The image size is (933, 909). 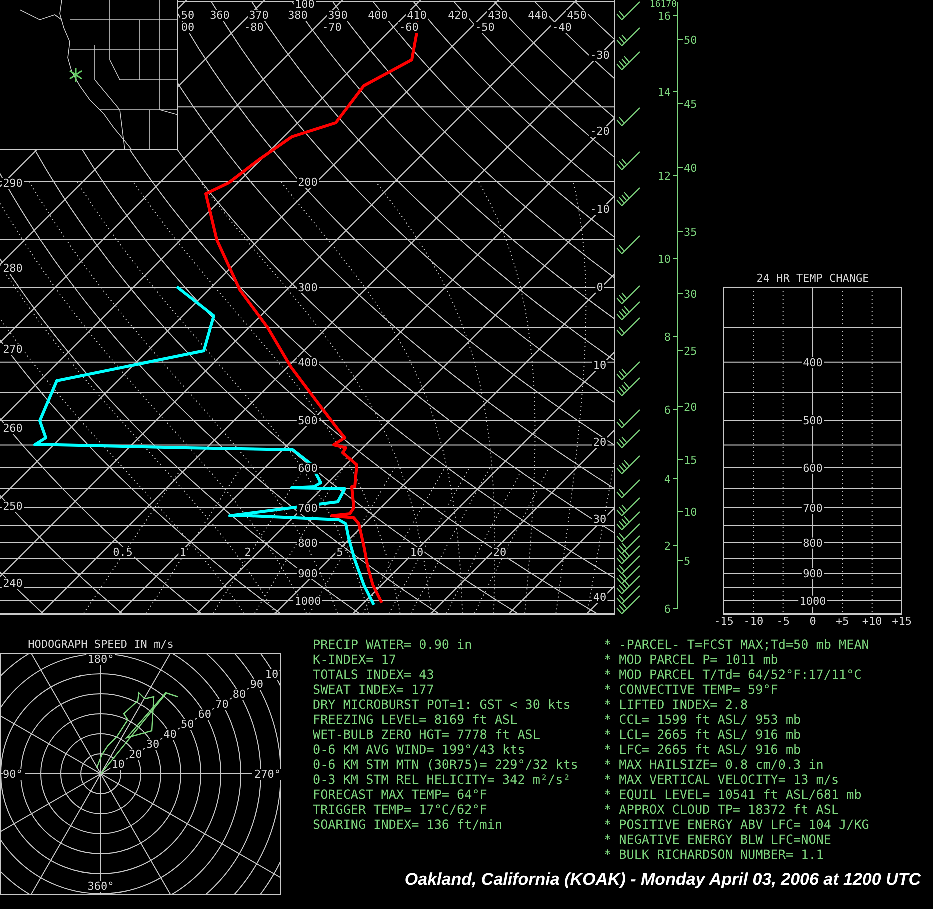 What do you see at coordinates (691, 351) in the screenshot?
I see `height-label: 25` at bounding box center [691, 351].